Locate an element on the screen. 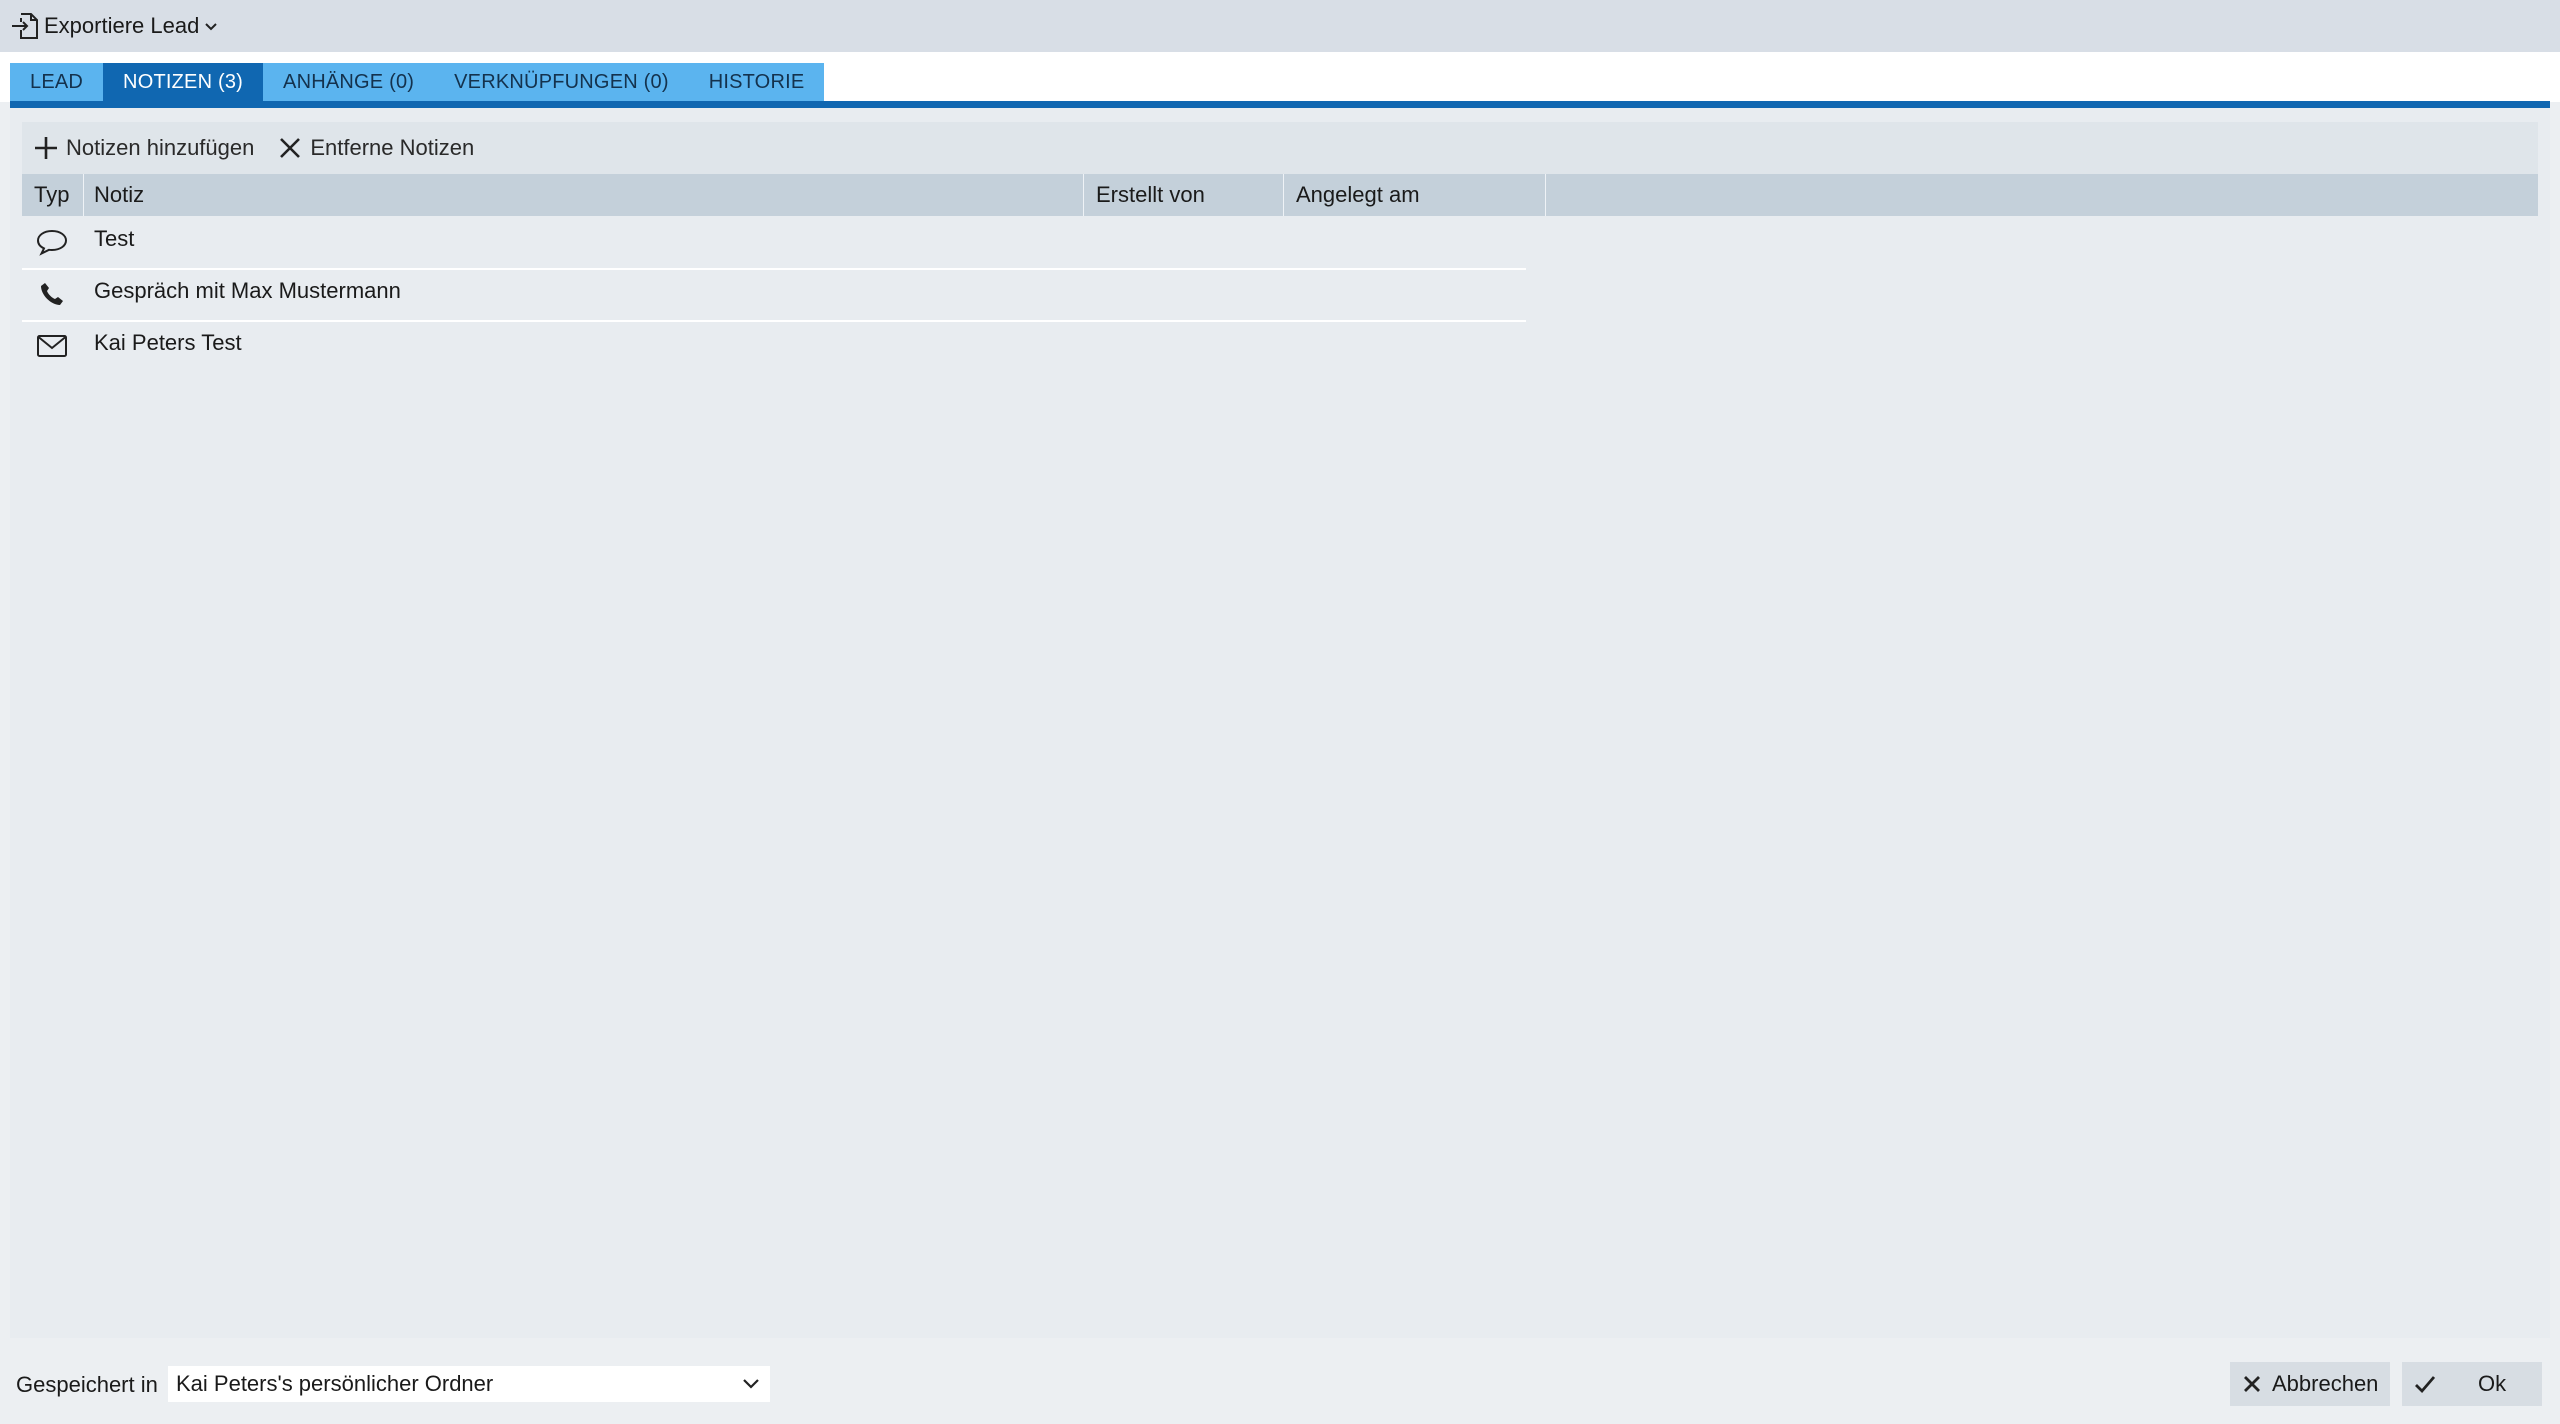 The height and width of the screenshot is (1424, 2560). folder-select: Kai Peters's persönlicher Ordner is located at coordinates (469, 1384).